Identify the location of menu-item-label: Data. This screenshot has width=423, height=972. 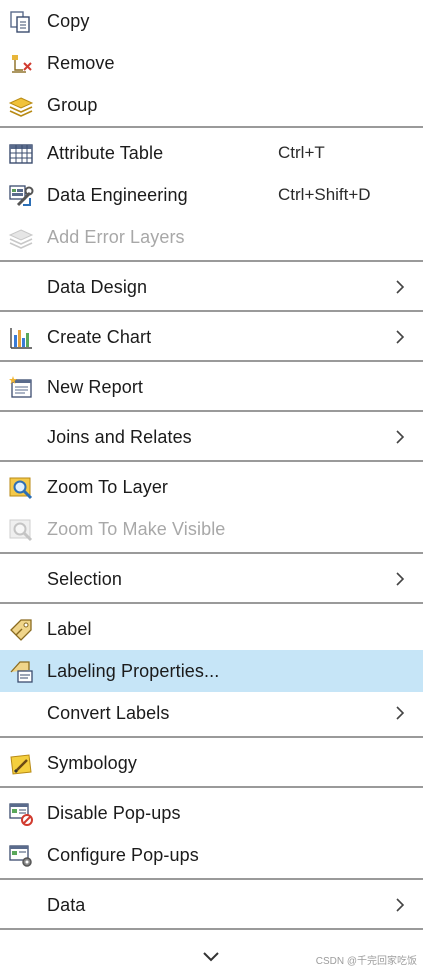
(66, 904).